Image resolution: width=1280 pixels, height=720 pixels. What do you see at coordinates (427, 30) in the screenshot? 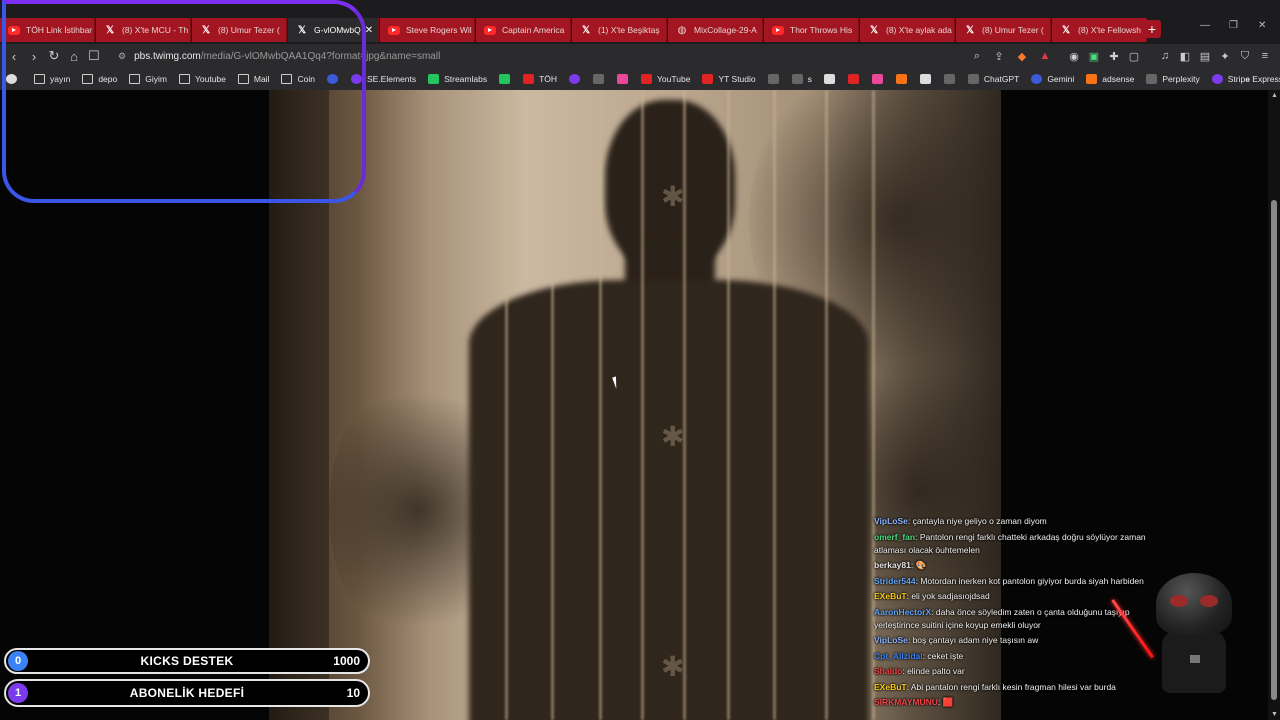
I see `browser-tab: Steve Rogers Wil` at bounding box center [427, 30].